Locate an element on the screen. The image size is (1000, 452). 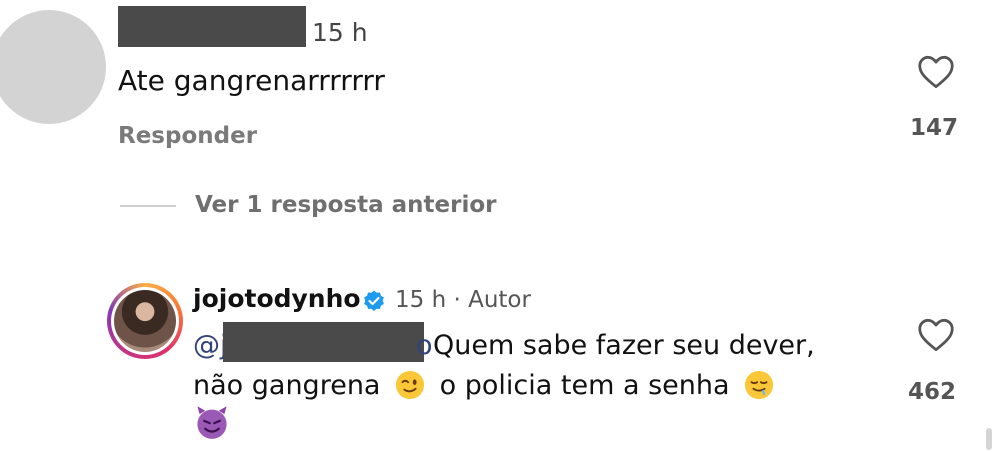
drooling-face-emoji is located at coordinates (759, 385).